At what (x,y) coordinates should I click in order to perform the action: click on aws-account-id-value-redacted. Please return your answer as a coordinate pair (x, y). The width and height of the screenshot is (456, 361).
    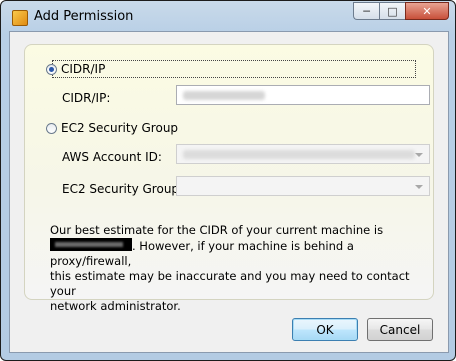
    Looking at the image, I should click on (299, 154).